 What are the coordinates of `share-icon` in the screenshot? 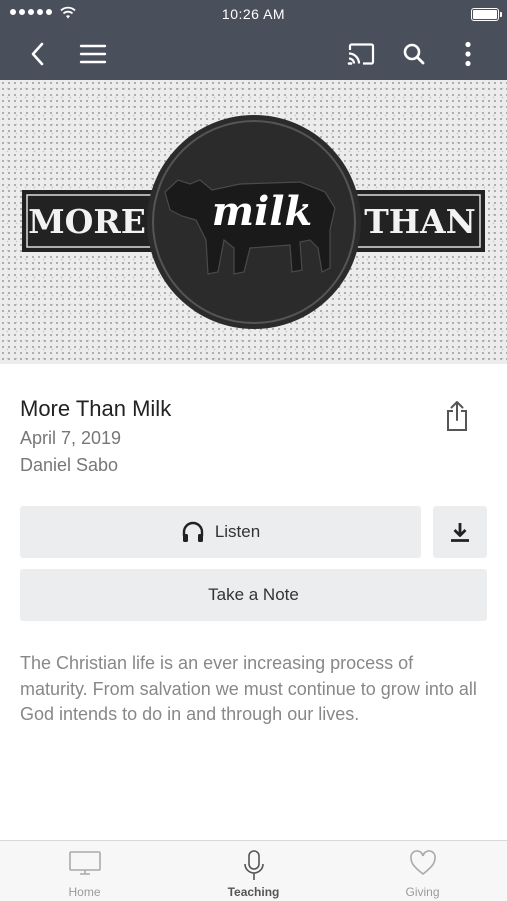 It's located at (457, 416).